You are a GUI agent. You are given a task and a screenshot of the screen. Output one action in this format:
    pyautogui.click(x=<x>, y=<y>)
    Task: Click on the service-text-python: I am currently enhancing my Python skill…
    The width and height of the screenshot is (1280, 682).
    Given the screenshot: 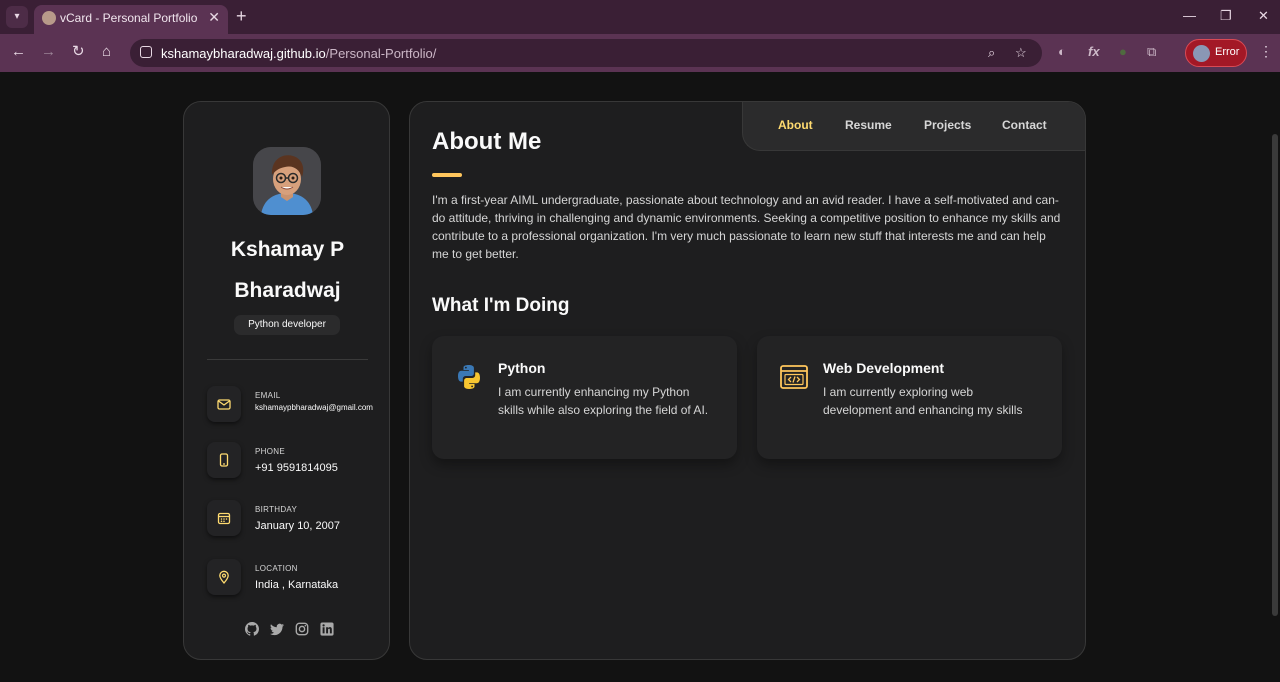 What is the action you would take?
    pyautogui.click(x=603, y=401)
    